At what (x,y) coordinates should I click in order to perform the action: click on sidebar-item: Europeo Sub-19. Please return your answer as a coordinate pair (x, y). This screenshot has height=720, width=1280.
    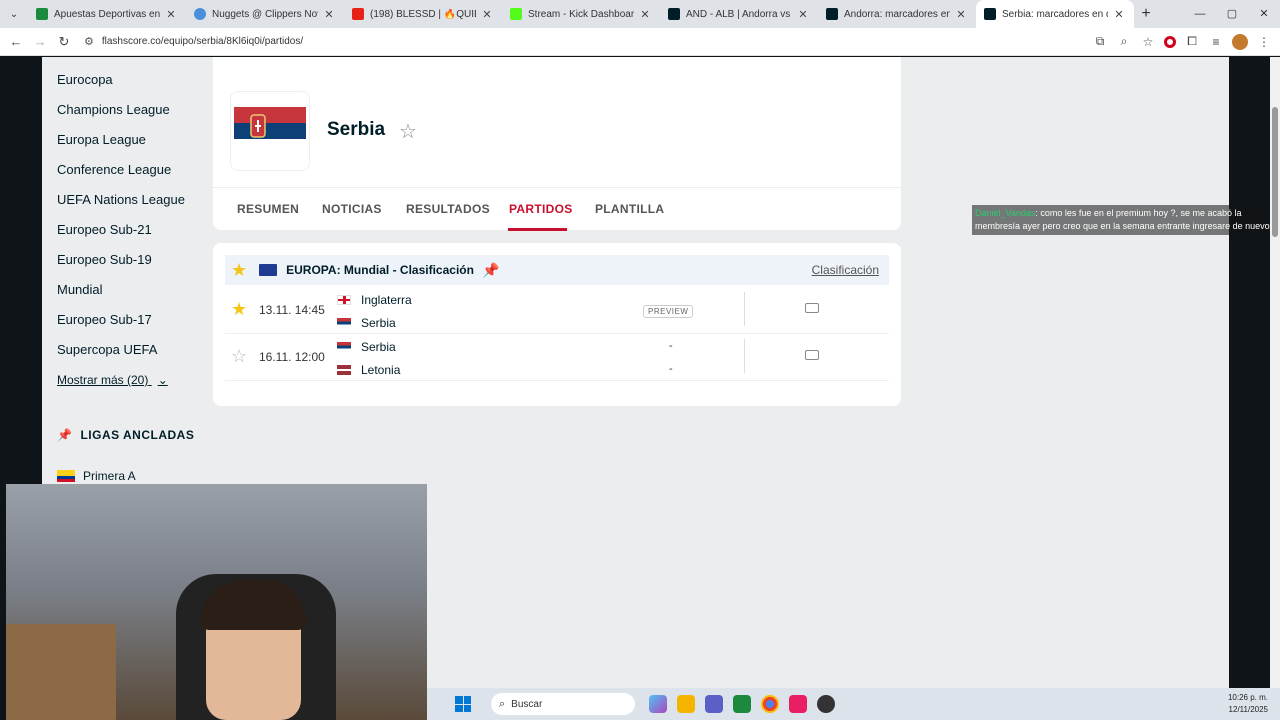
    Looking at the image, I should click on (104, 259).